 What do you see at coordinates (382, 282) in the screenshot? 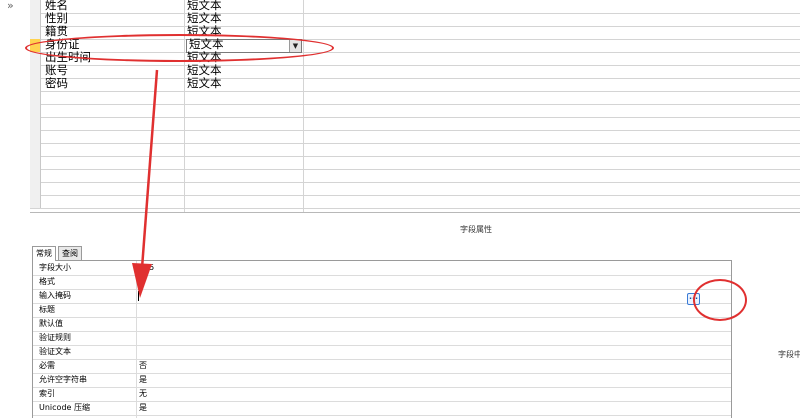
I see `property-row: 格式` at bounding box center [382, 282].